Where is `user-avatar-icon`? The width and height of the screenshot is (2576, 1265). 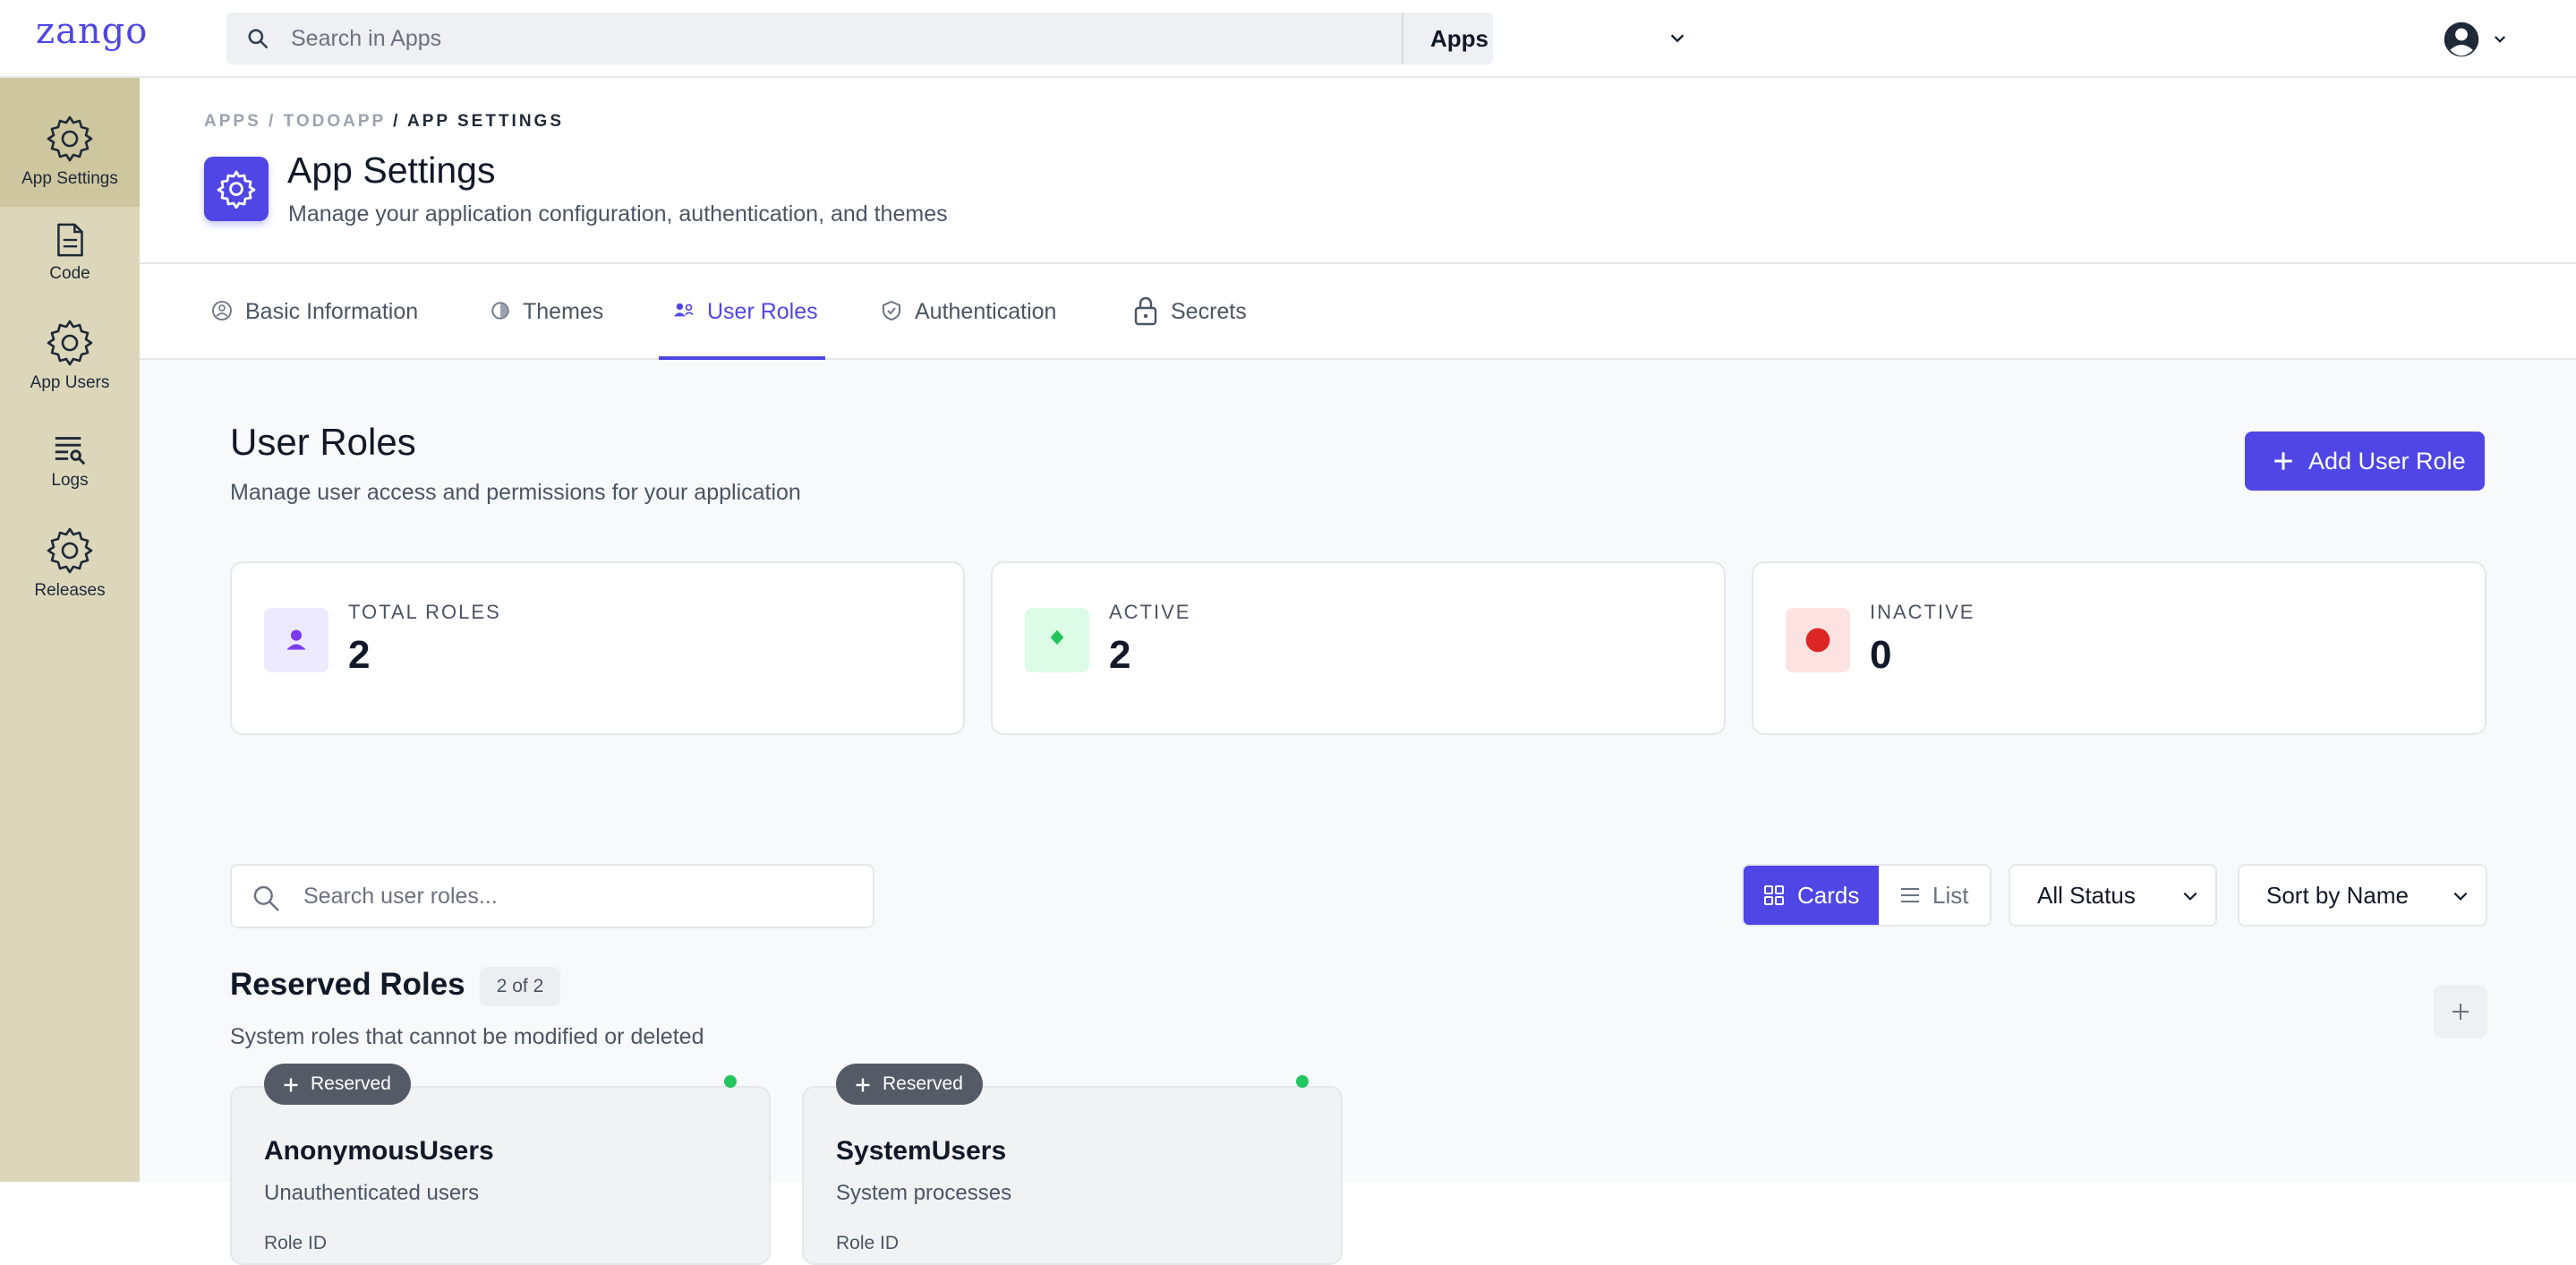 user-avatar-icon is located at coordinates (2461, 39).